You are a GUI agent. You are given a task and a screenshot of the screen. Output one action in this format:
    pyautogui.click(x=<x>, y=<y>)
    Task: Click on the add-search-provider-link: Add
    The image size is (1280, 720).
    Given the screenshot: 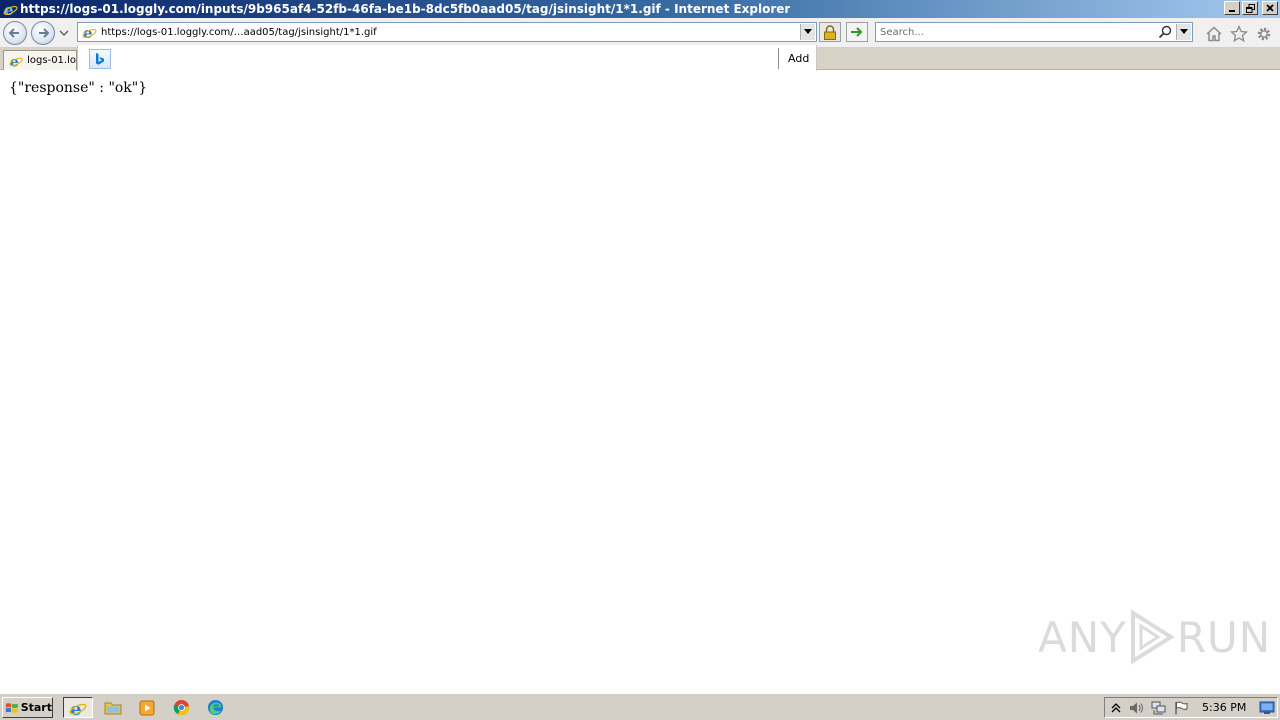 What is the action you would take?
    pyautogui.click(x=798, y=58)
    